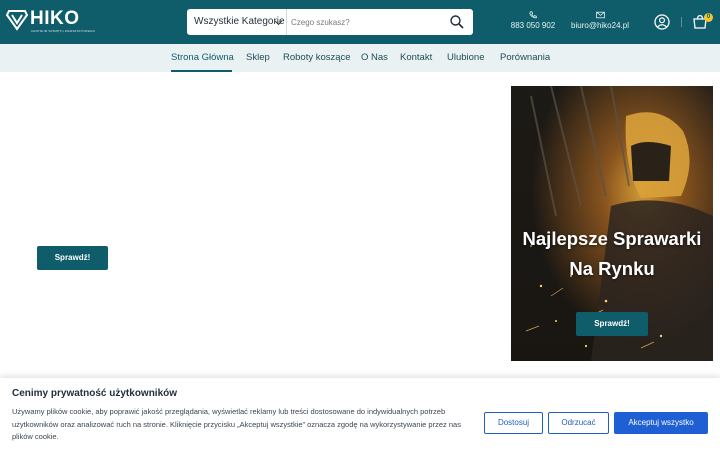 The width and height of the screenshot is (720, 450). I want to click on hero-check-button: Sprawdź!, so click(72, 258).